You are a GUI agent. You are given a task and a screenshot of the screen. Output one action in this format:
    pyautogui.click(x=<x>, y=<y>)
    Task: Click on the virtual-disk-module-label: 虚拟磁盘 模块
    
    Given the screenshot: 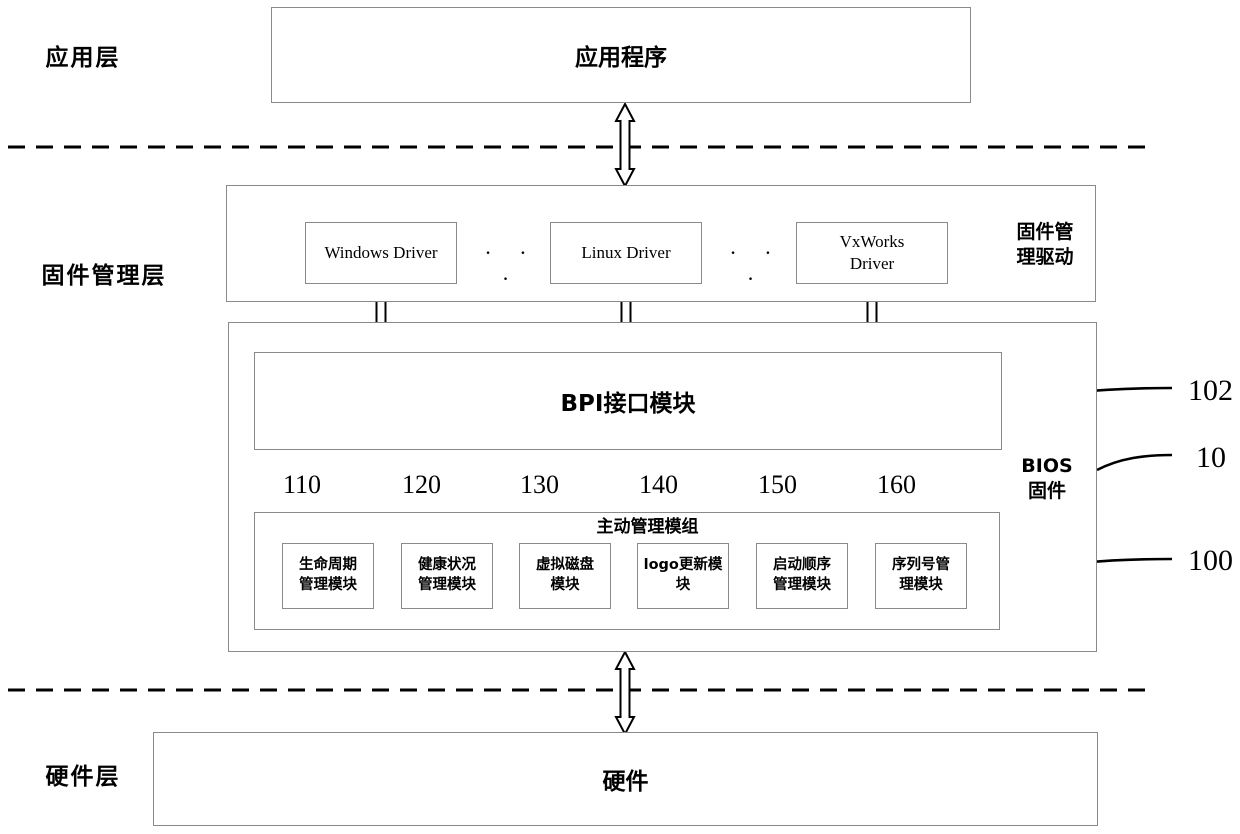 What is the action you would take?
    pyautogui.click(x=565, y=575)
    